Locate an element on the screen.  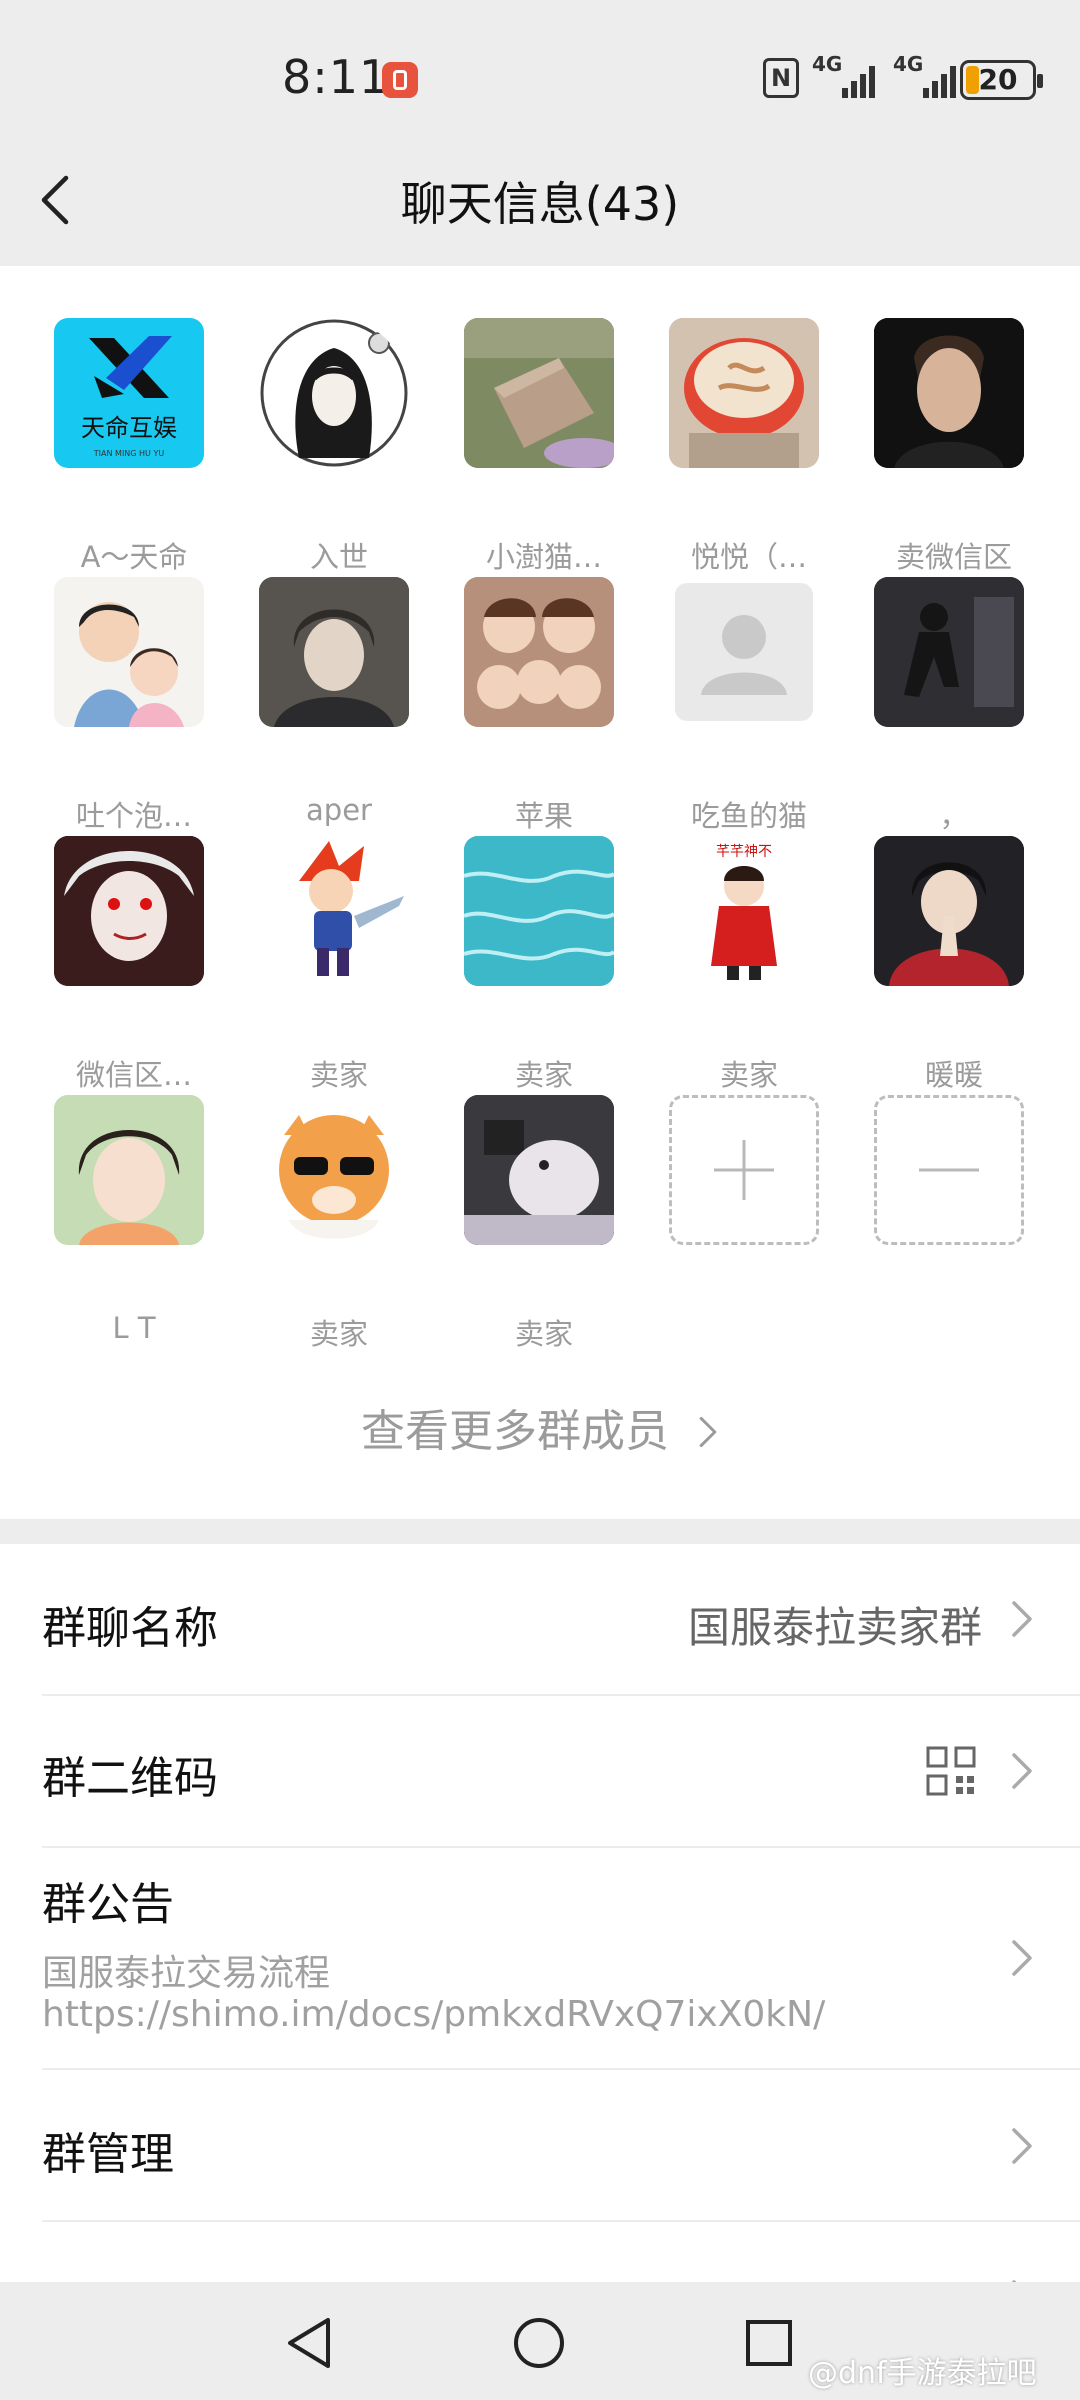
plus-icon is located at coordinates (744, 1170).